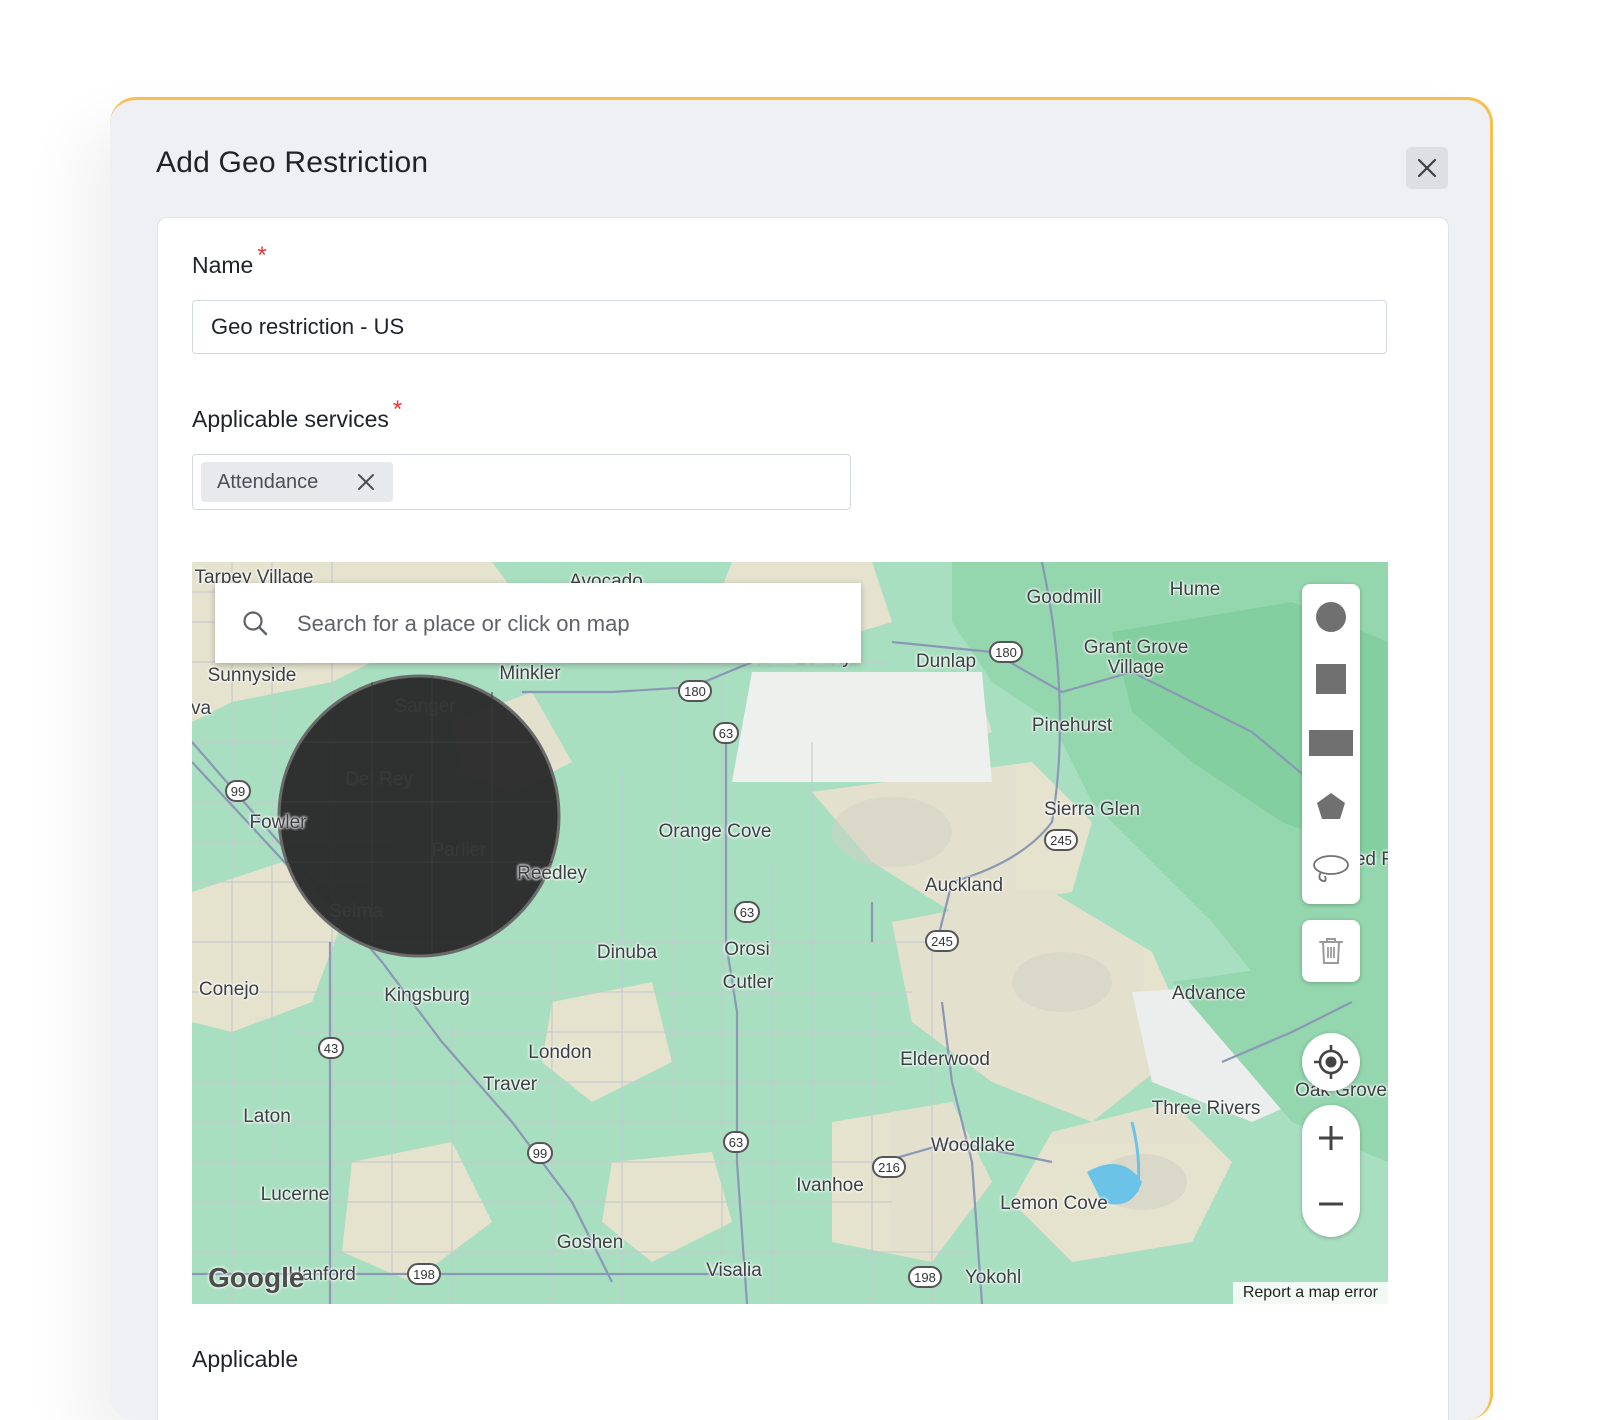 Image resolution: width=1600 pixels, height=1420 pixels. Describe the element at coordinates (252, 675) in the screenshot. I see `map-place-label: Sunnyside` at that location.